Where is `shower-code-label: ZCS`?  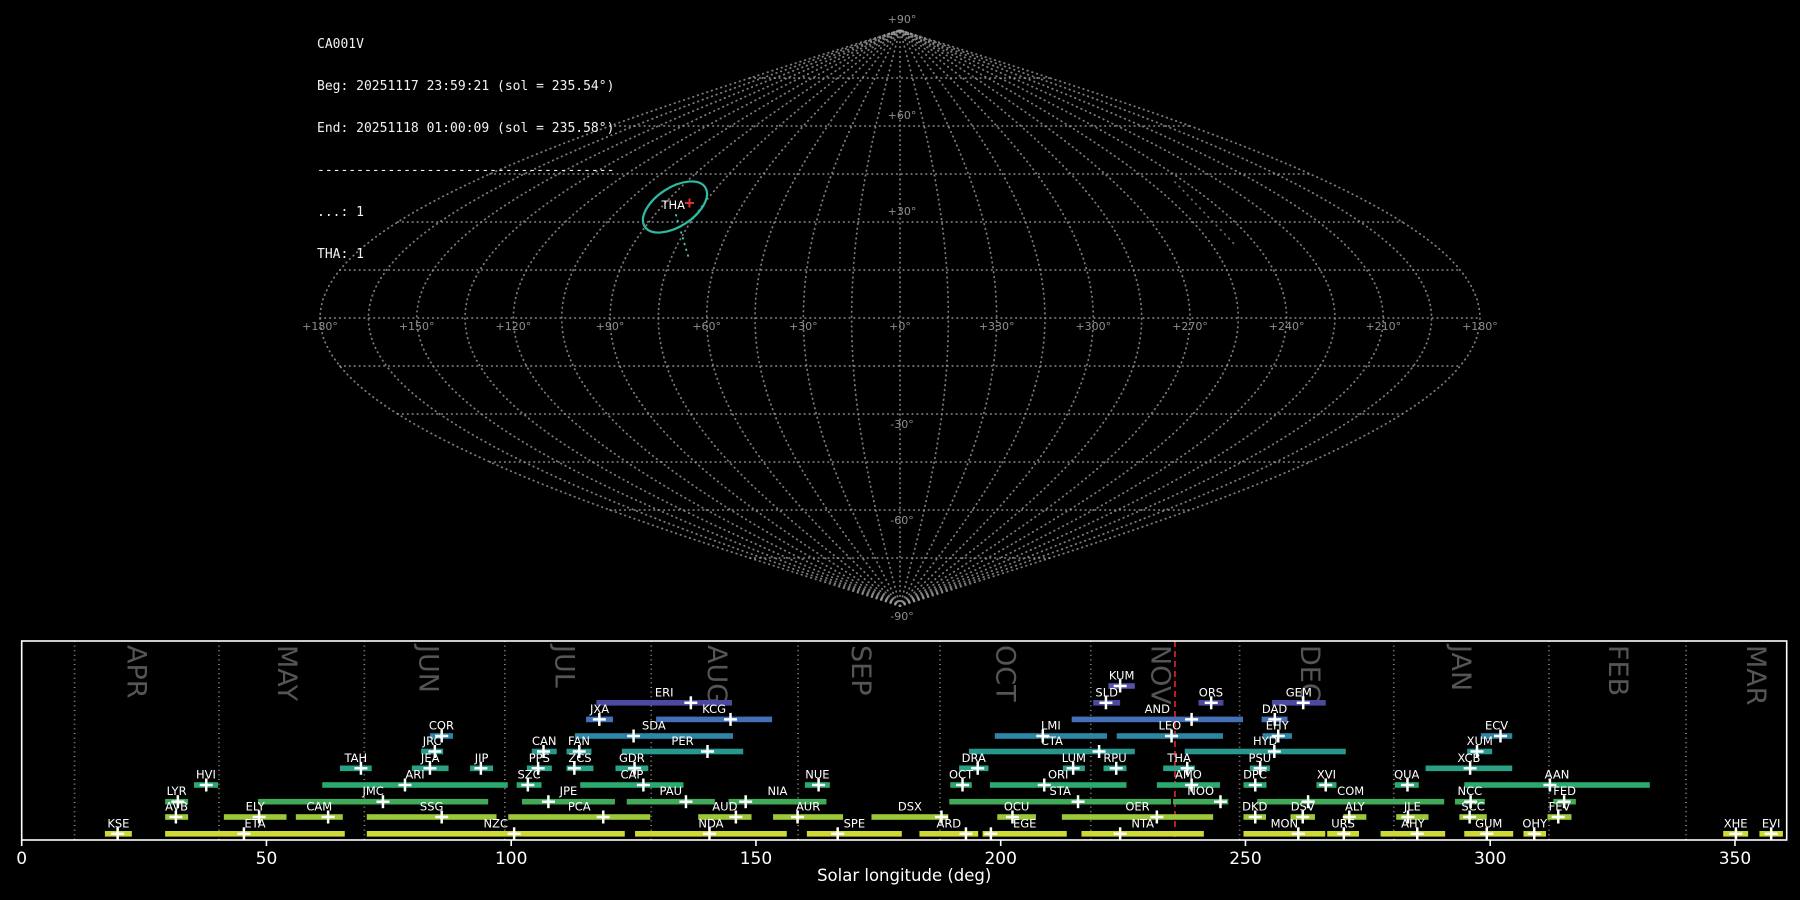
shower-code-label: ZCS is located at coordinates (579, 758).